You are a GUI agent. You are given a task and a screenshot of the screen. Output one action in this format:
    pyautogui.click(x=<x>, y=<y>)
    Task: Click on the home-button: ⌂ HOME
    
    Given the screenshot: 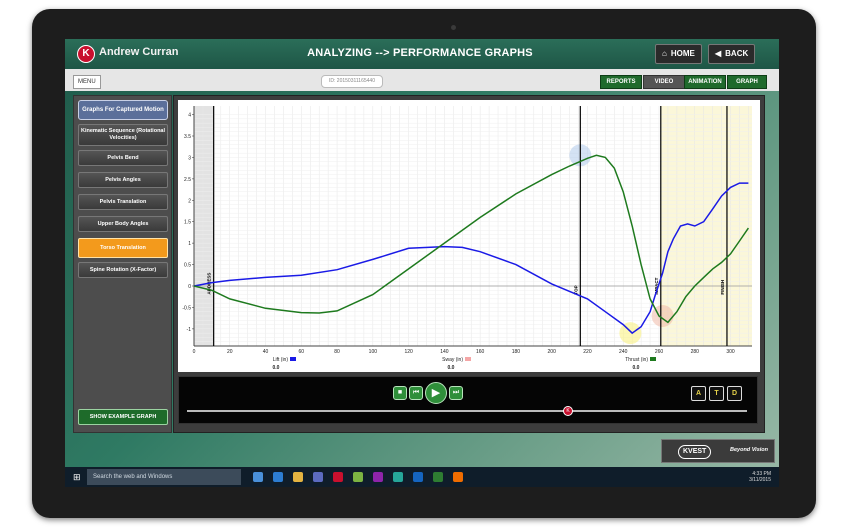 What is the action you would take?
    pyautogui.click(x=678, y=54)
    